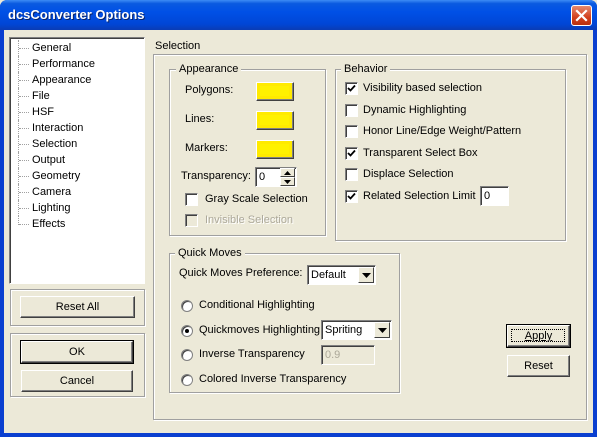 The image size is (597, 437). What do you see at coordinates (77, 365) in the screenshot?
I see `ok-cancel-frame: OK Cancel` at bounding box center [77, 365].